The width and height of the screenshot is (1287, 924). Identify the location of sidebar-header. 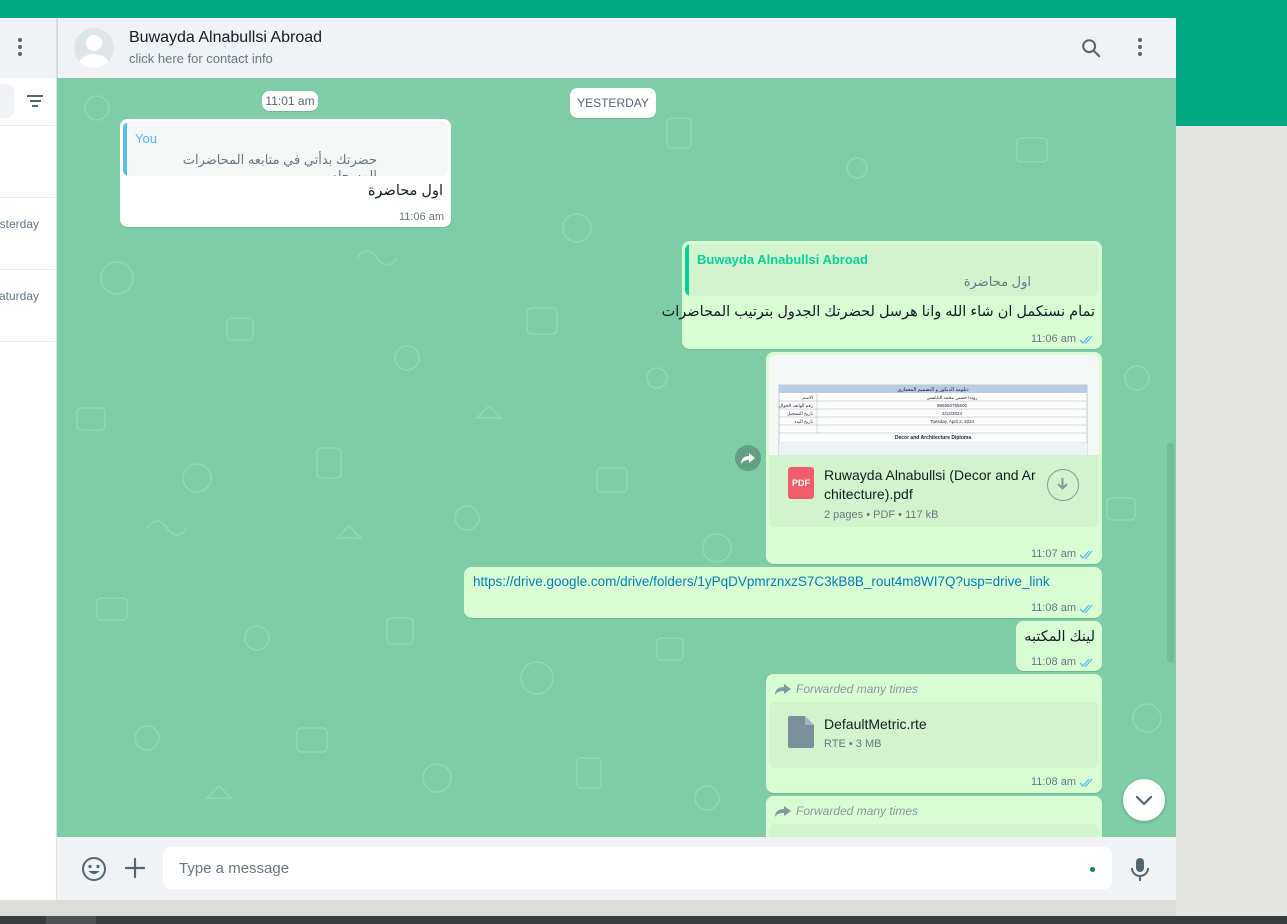
(28, 48).